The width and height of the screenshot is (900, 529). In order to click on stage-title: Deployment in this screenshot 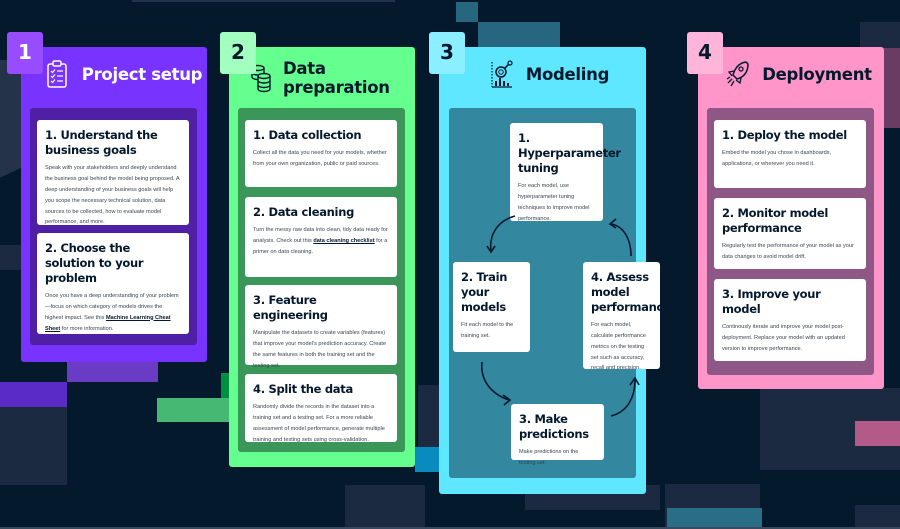, I will do `click(817, 74)`.